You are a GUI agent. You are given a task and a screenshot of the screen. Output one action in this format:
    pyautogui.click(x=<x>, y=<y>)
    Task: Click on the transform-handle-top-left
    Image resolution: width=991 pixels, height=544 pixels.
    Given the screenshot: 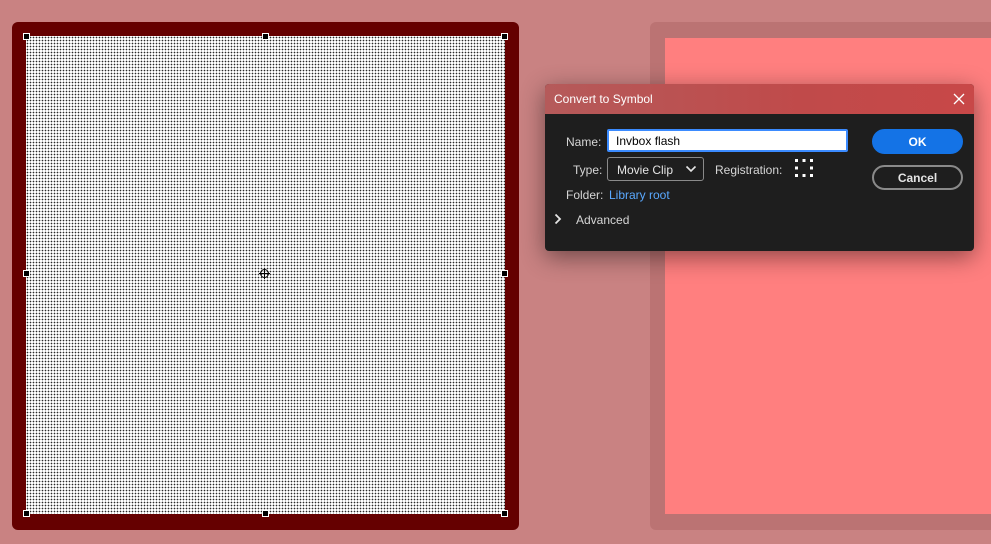 What is the action you would take?
    pyautogui.click(x=26, y=36)
    